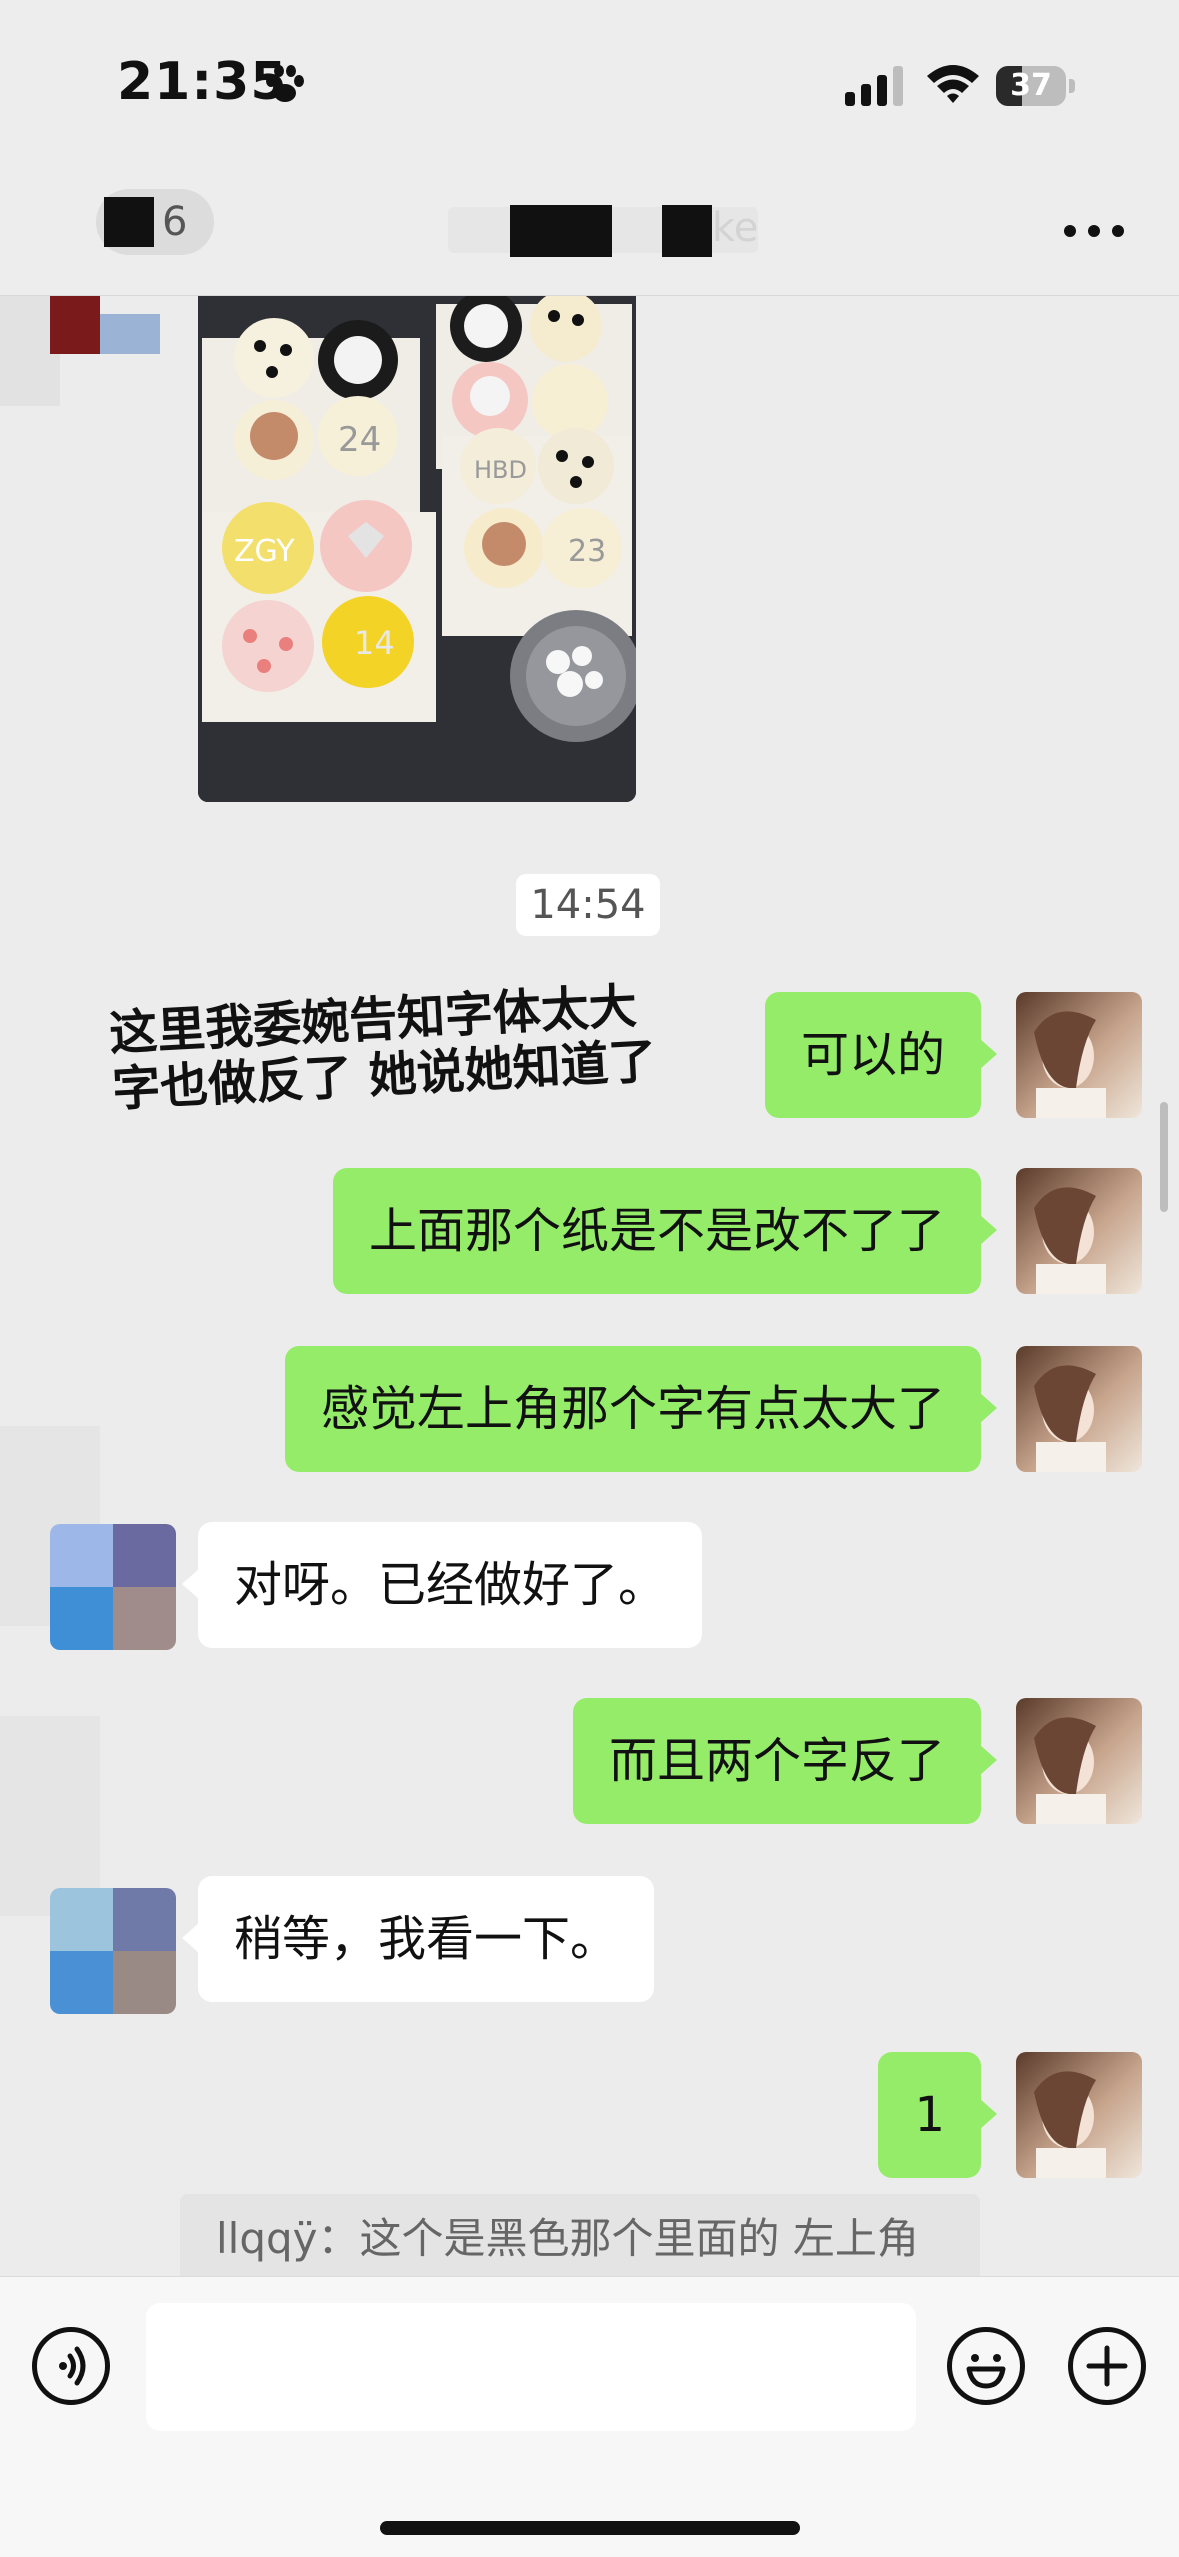 This screenshot has height=2557, width=1179. Describe the element at coordinates (580, 2235) in the screenshot. I see `quoted-reply: llqqÿ：这个是黑色那个里面的 左上角` at that location.